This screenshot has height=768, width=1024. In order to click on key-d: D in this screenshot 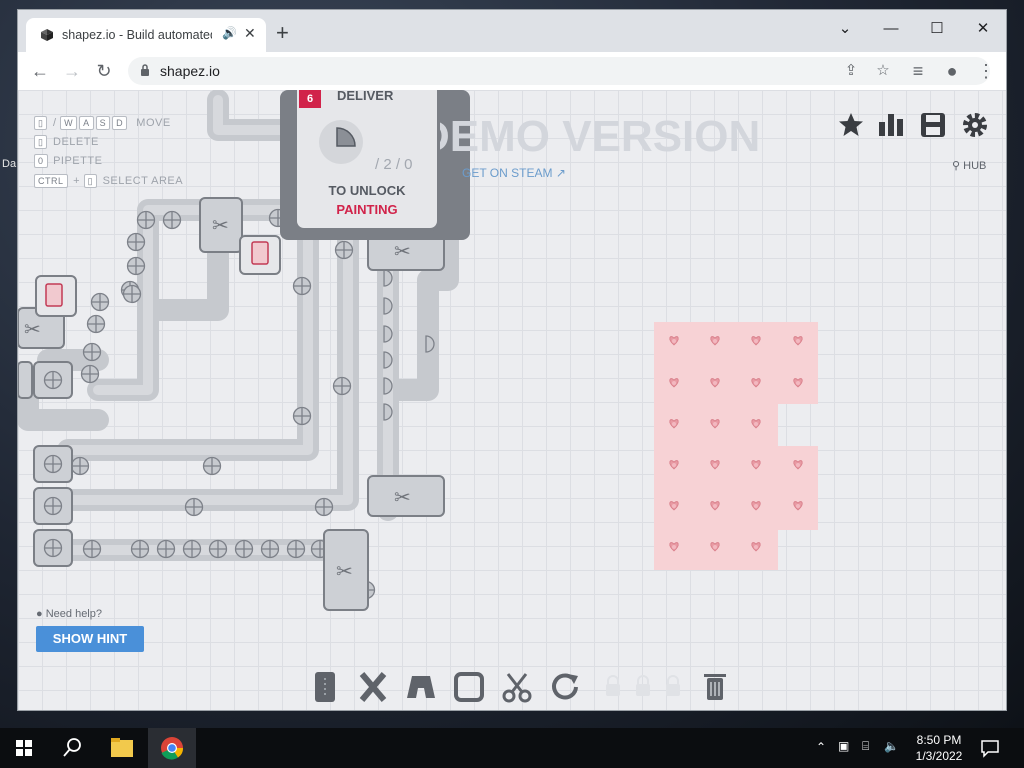, I will do `click(120, 123)`.